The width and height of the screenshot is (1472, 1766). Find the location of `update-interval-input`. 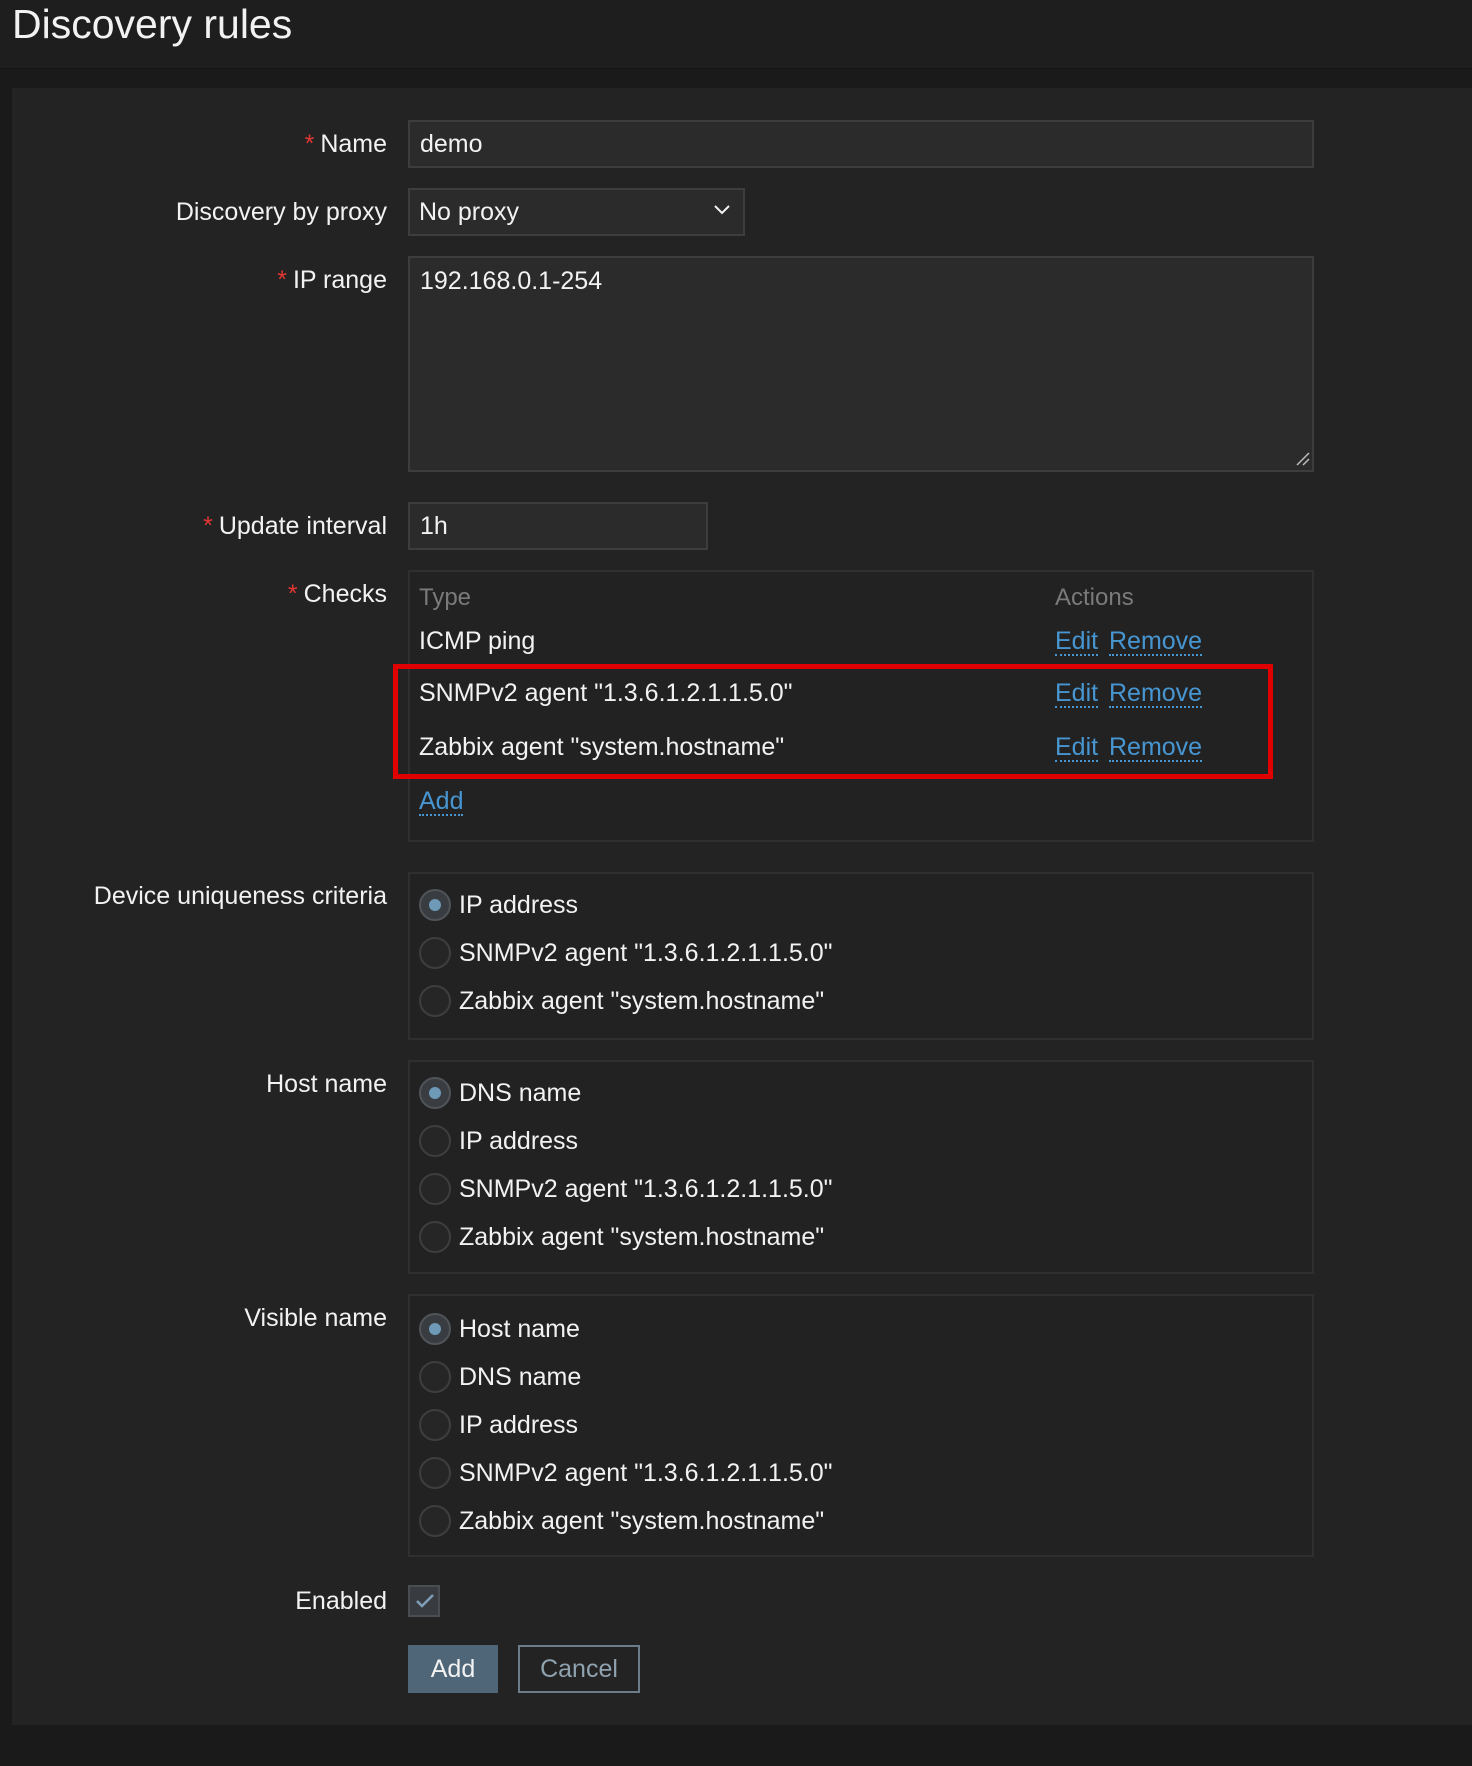

update-interval-input is located at coordinates (558, 526).